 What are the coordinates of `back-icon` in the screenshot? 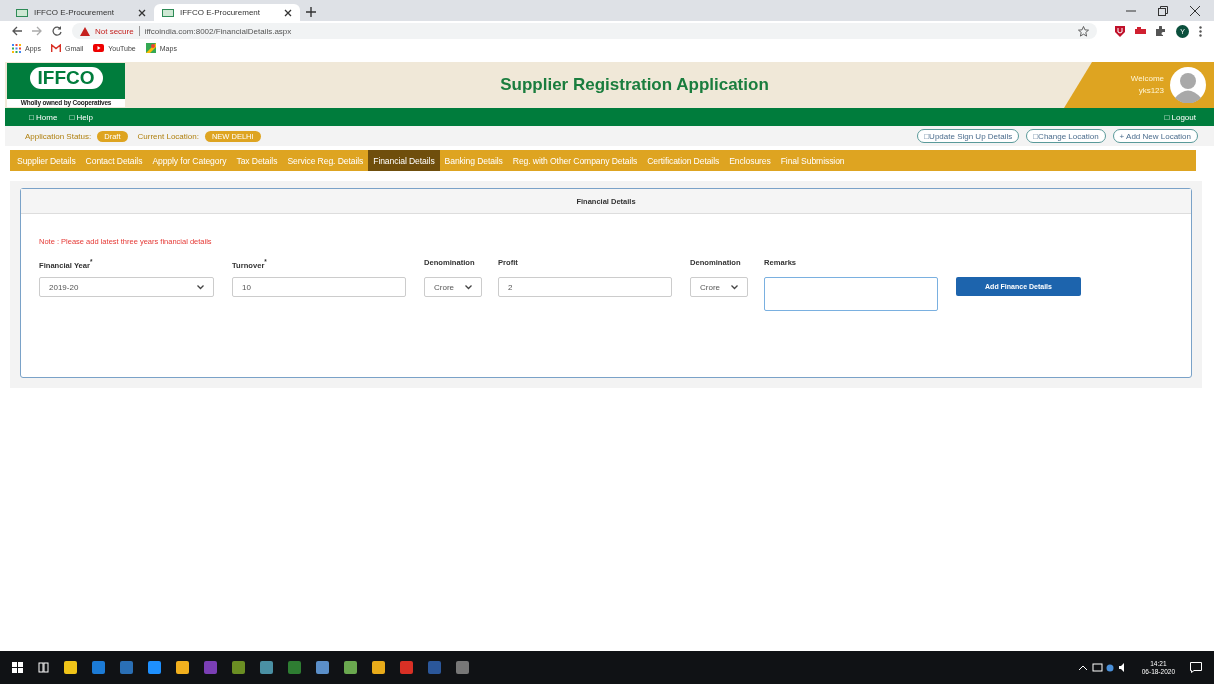 It's located at (17, 31).